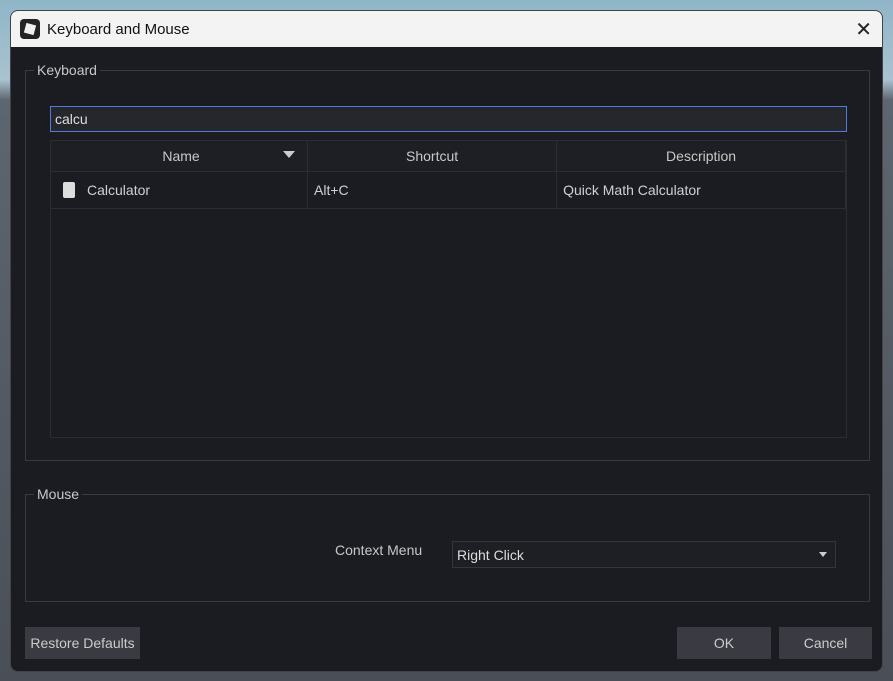 The height and width of the screenshot is (681, 893). Describe the element at coordinates (58, 494) in the screenshot. I see `mouse-legend: Mouse` at that location.